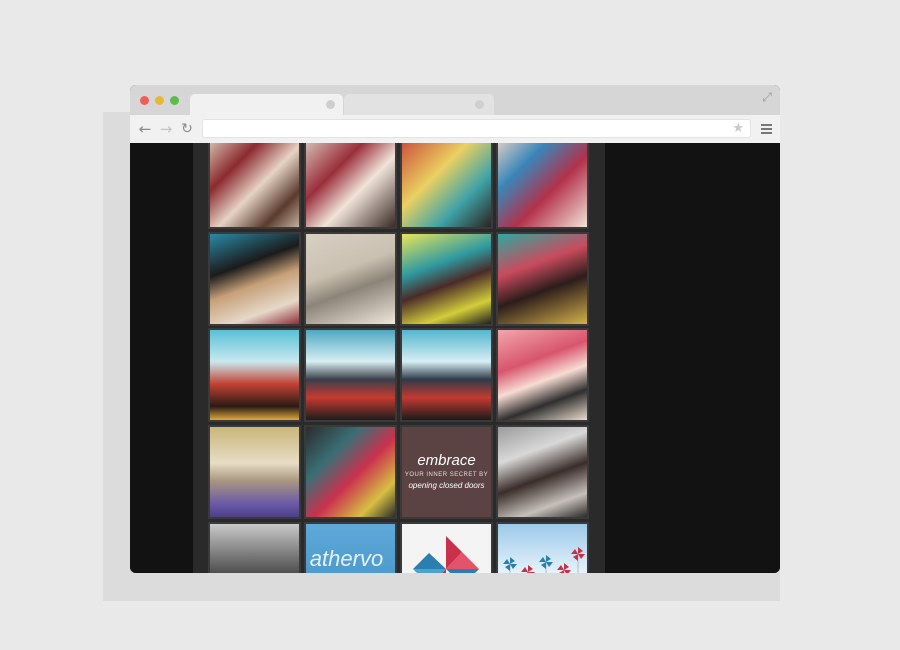  Describe the element at coordinates (446, 554) in the screenshot. I see `pinwheel-icon` at that location.